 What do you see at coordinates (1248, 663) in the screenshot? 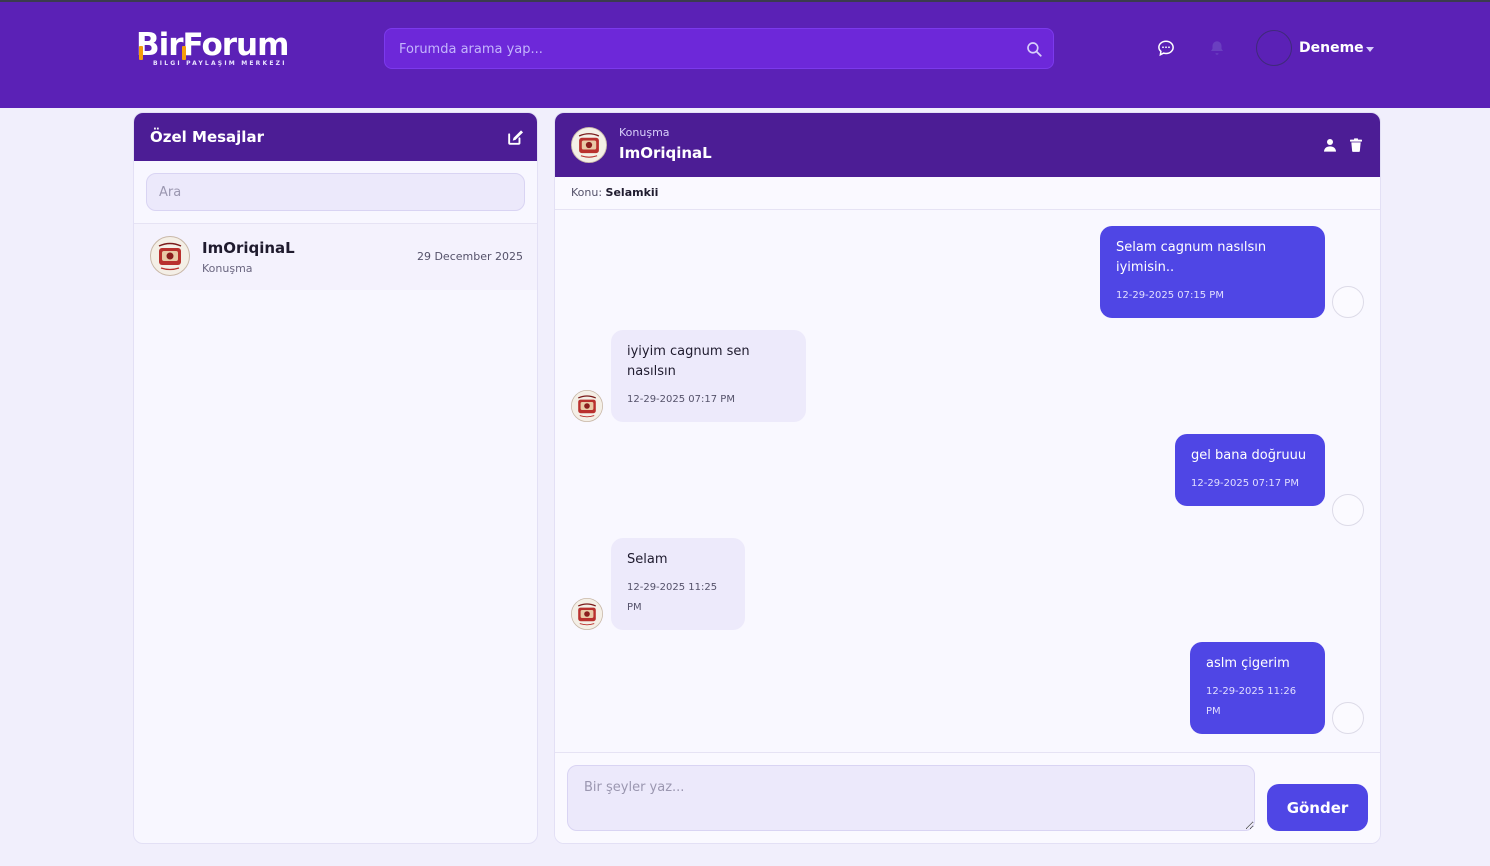
I see `message-text: aslm çigerim` at bounding box center [1248, 663].